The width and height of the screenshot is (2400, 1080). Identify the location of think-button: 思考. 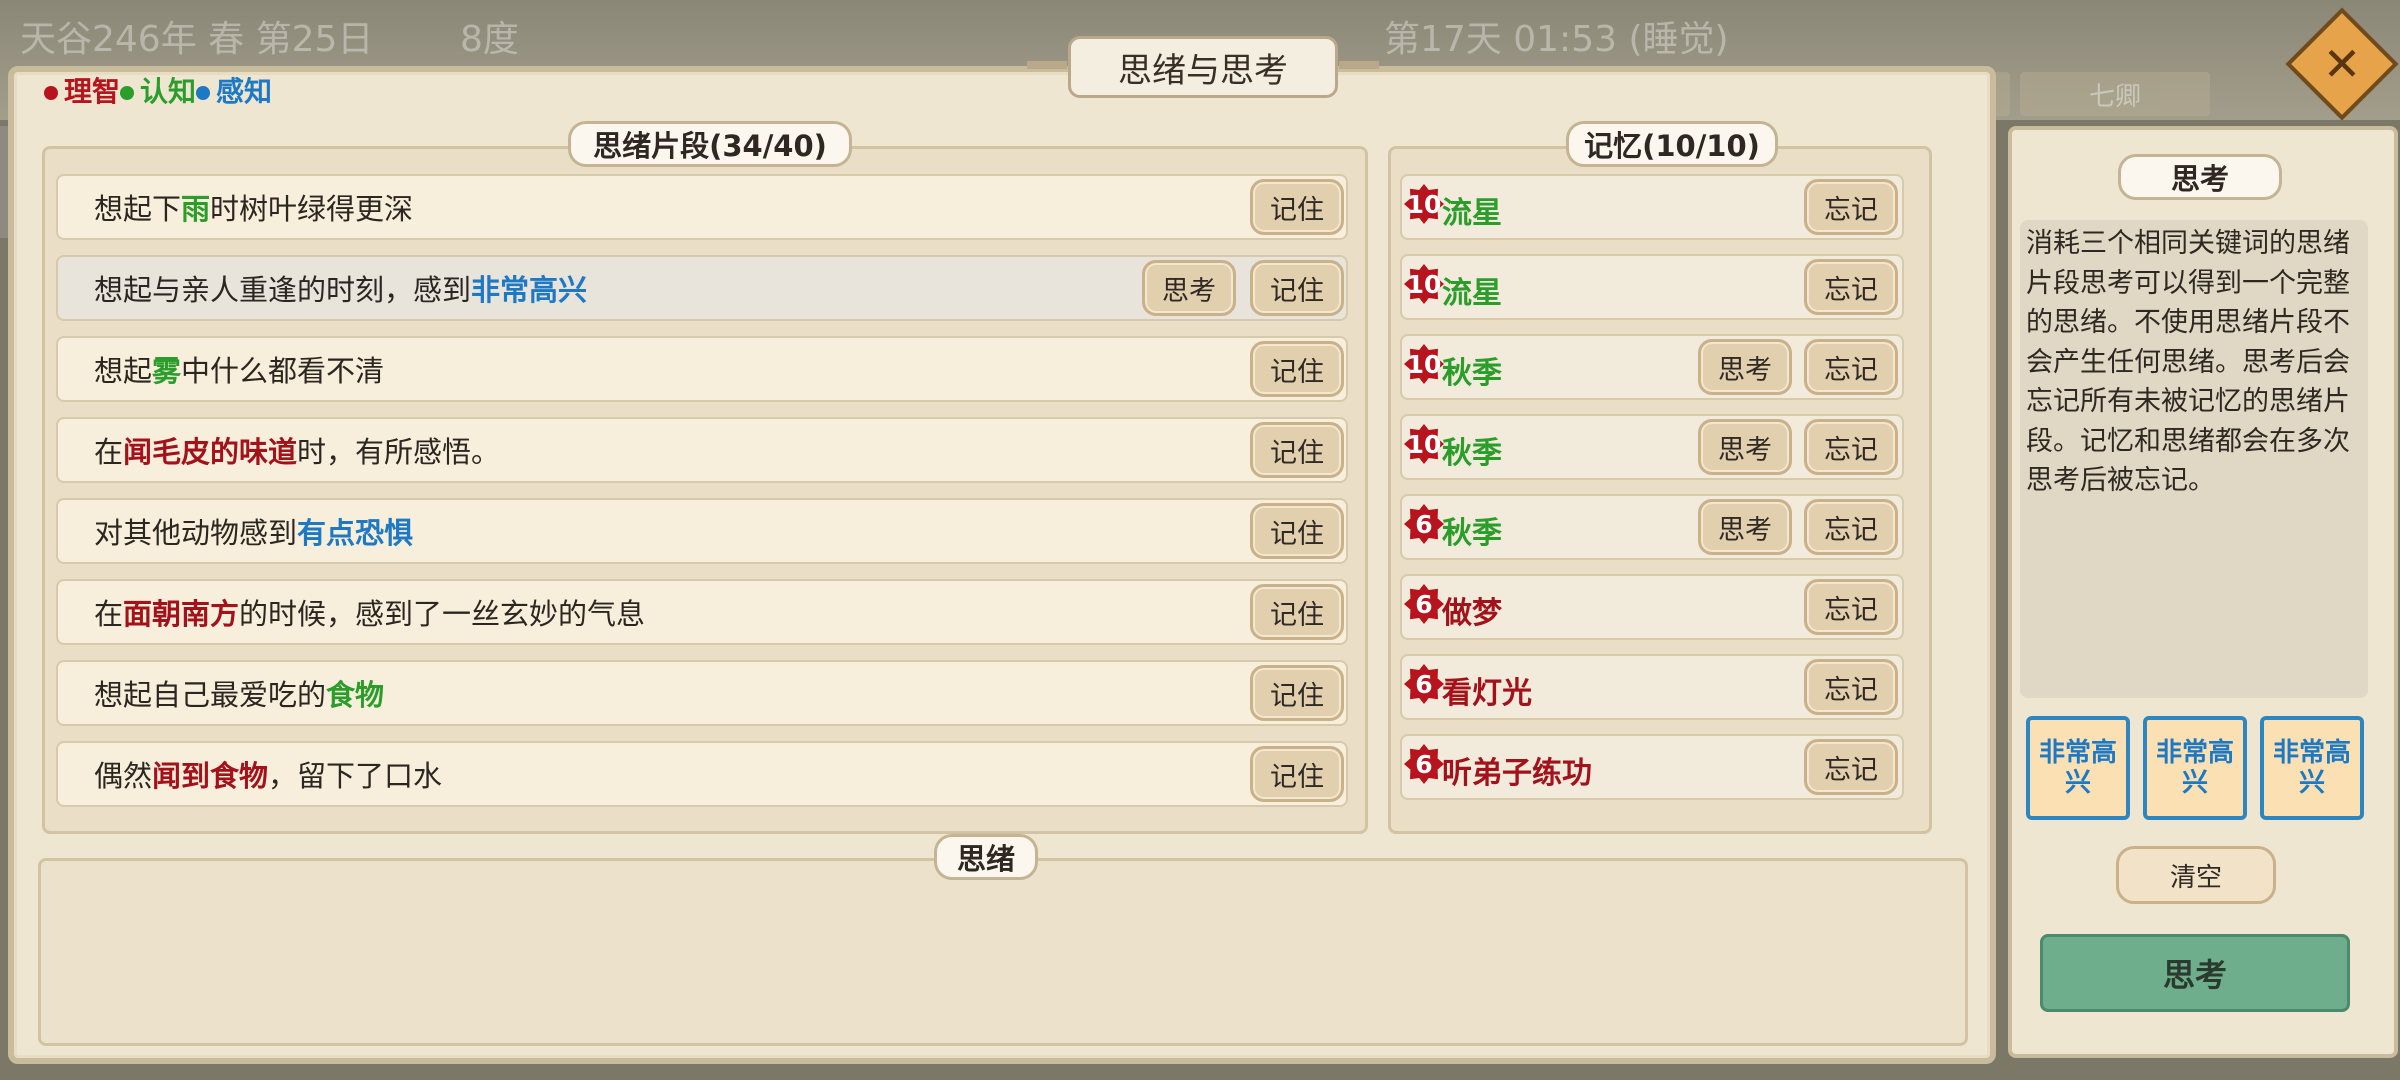
(2195, 973).